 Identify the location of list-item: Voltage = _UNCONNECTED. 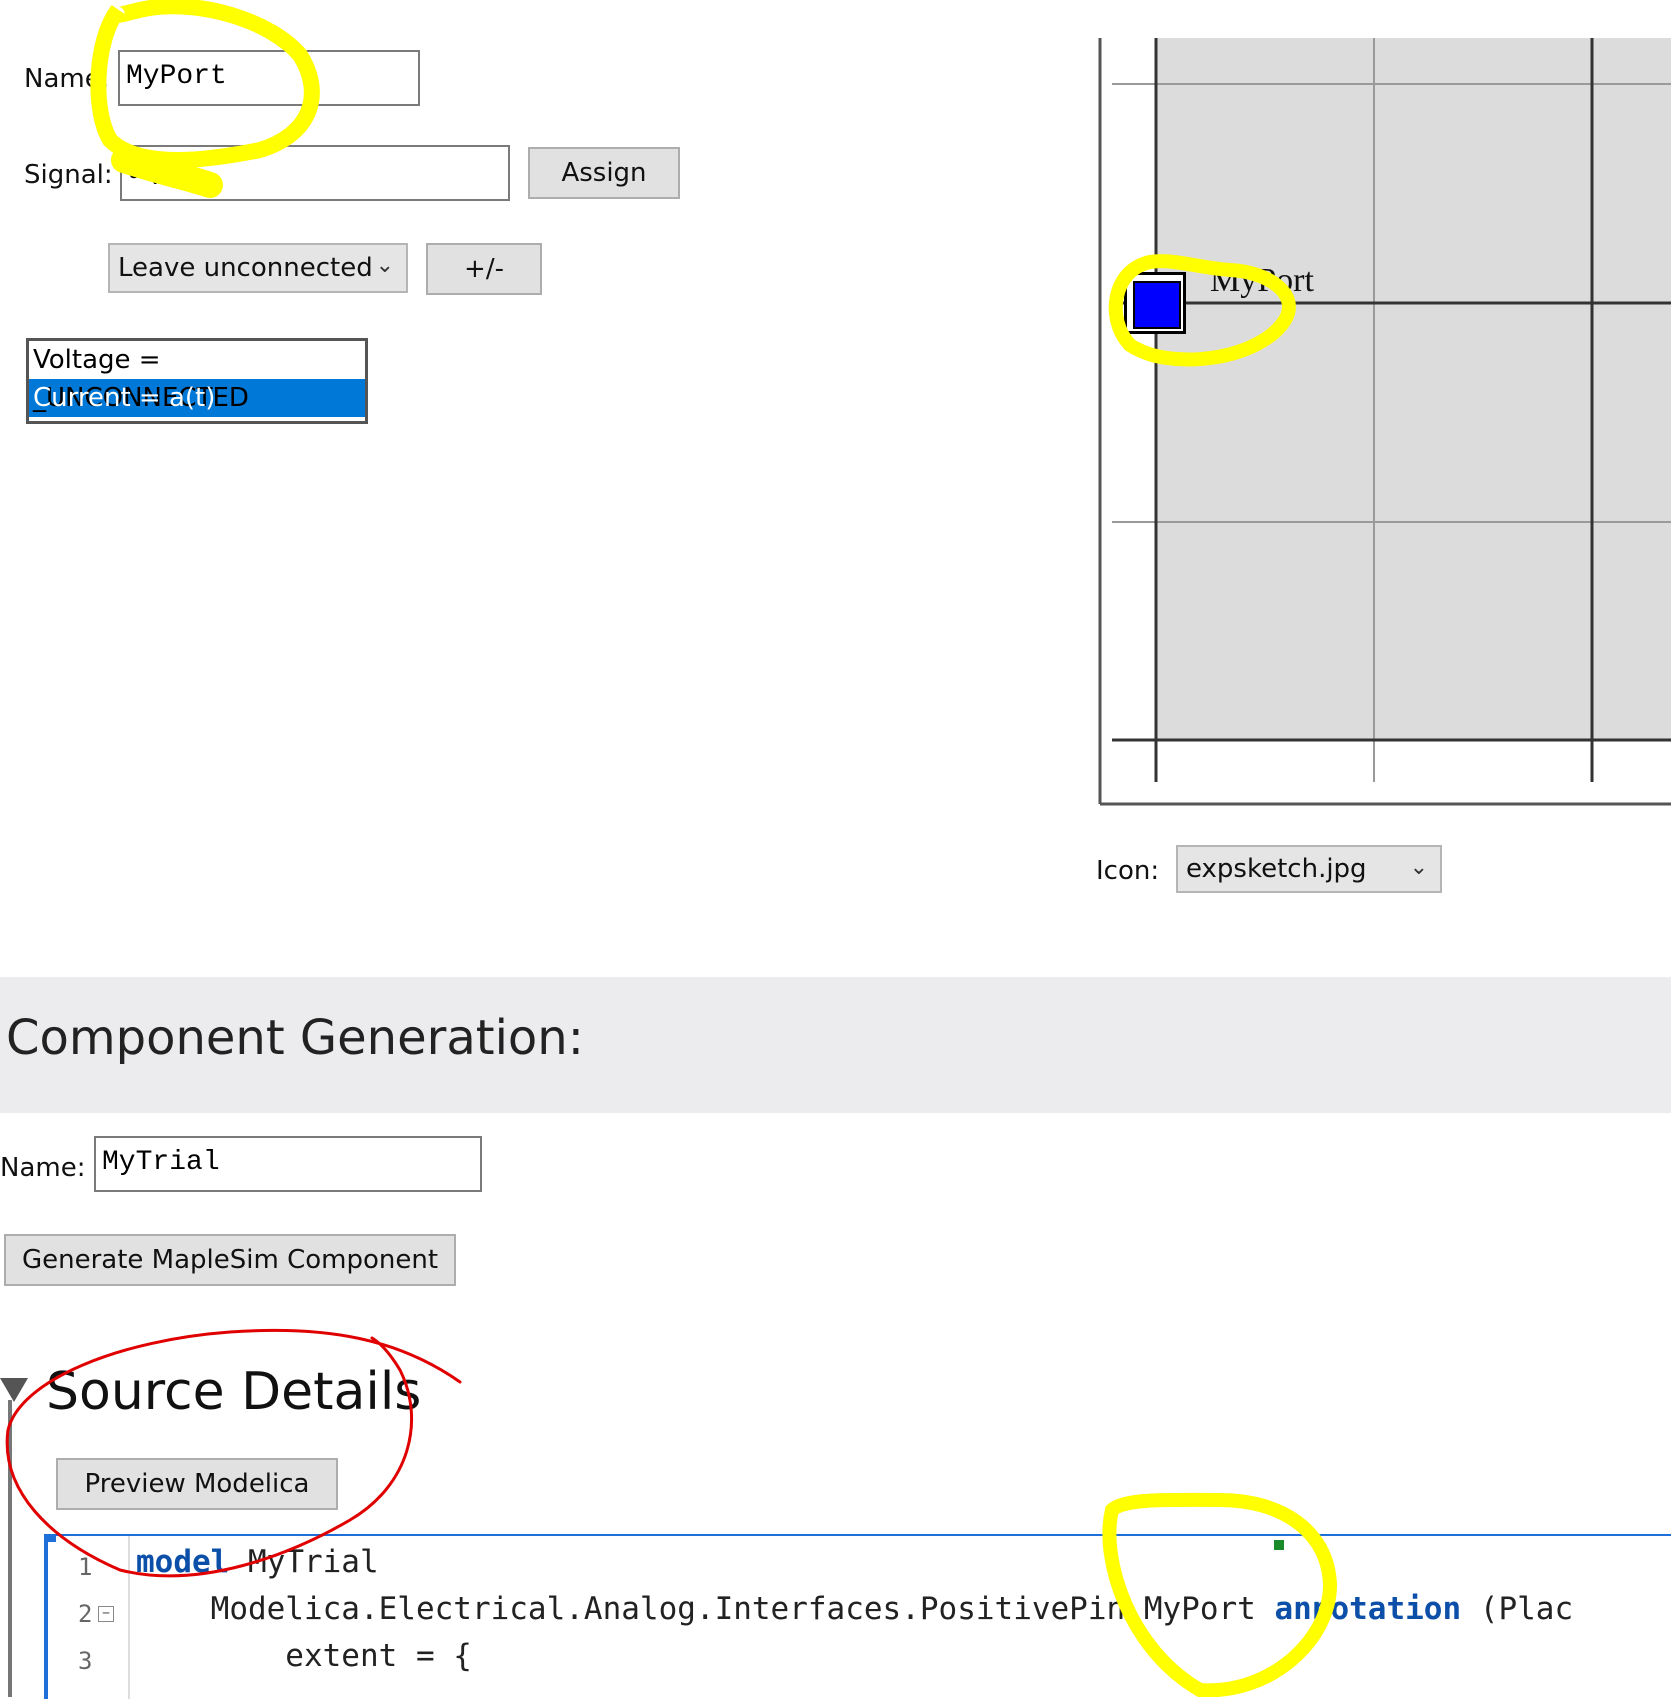
(197, 377).